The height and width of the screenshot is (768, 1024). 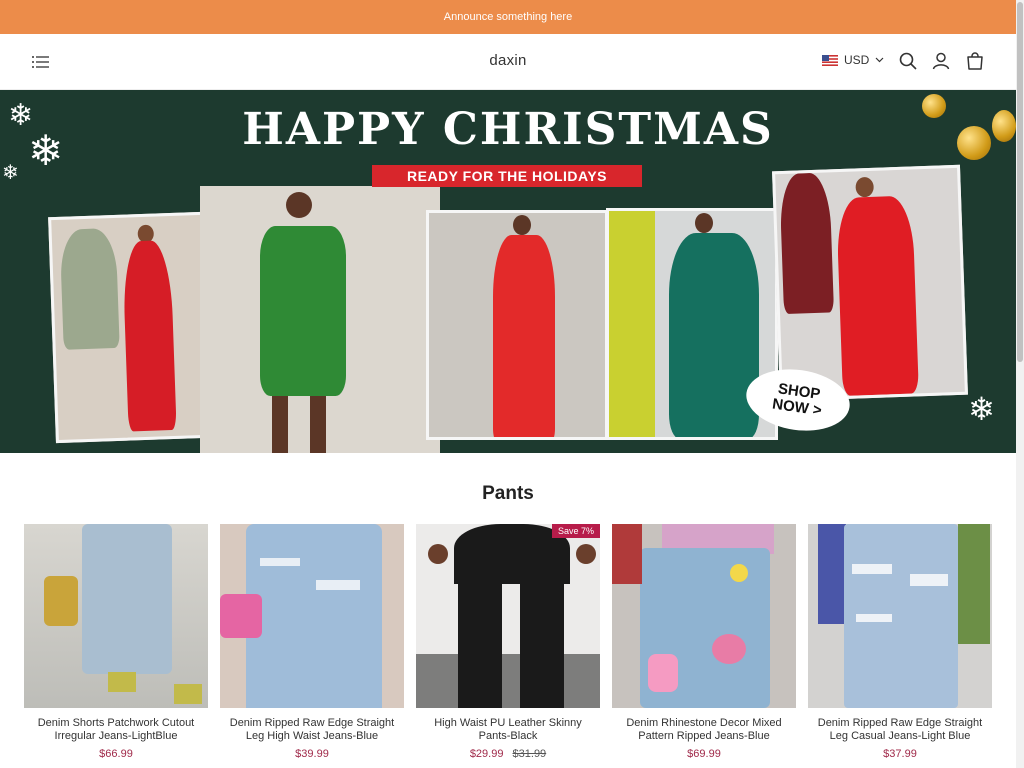 I want to click on original-price: $31.99, so click(x=529, y=754).